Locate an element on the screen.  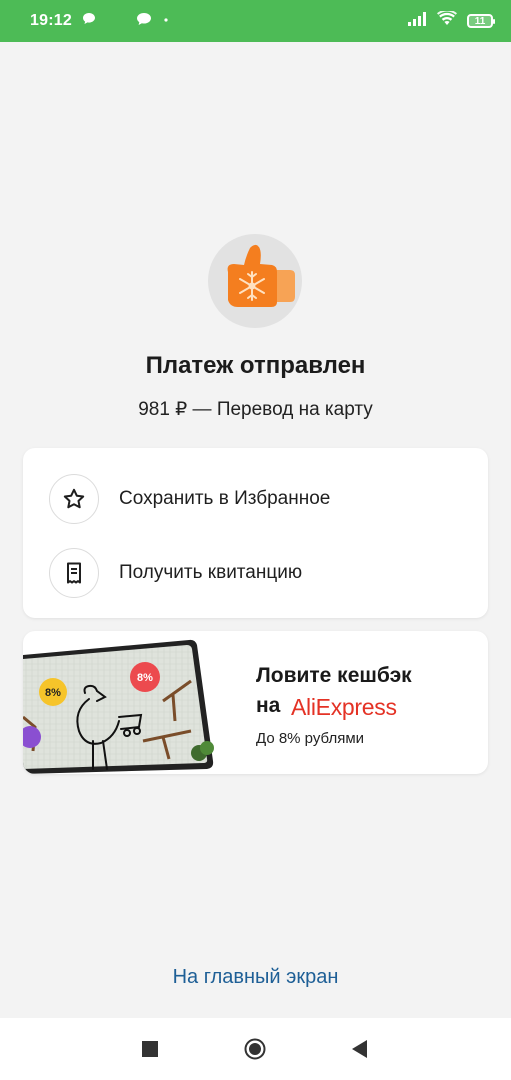
payment-summary: 981 ₽ — Перевод на карту is located at coordinates (255, 409).